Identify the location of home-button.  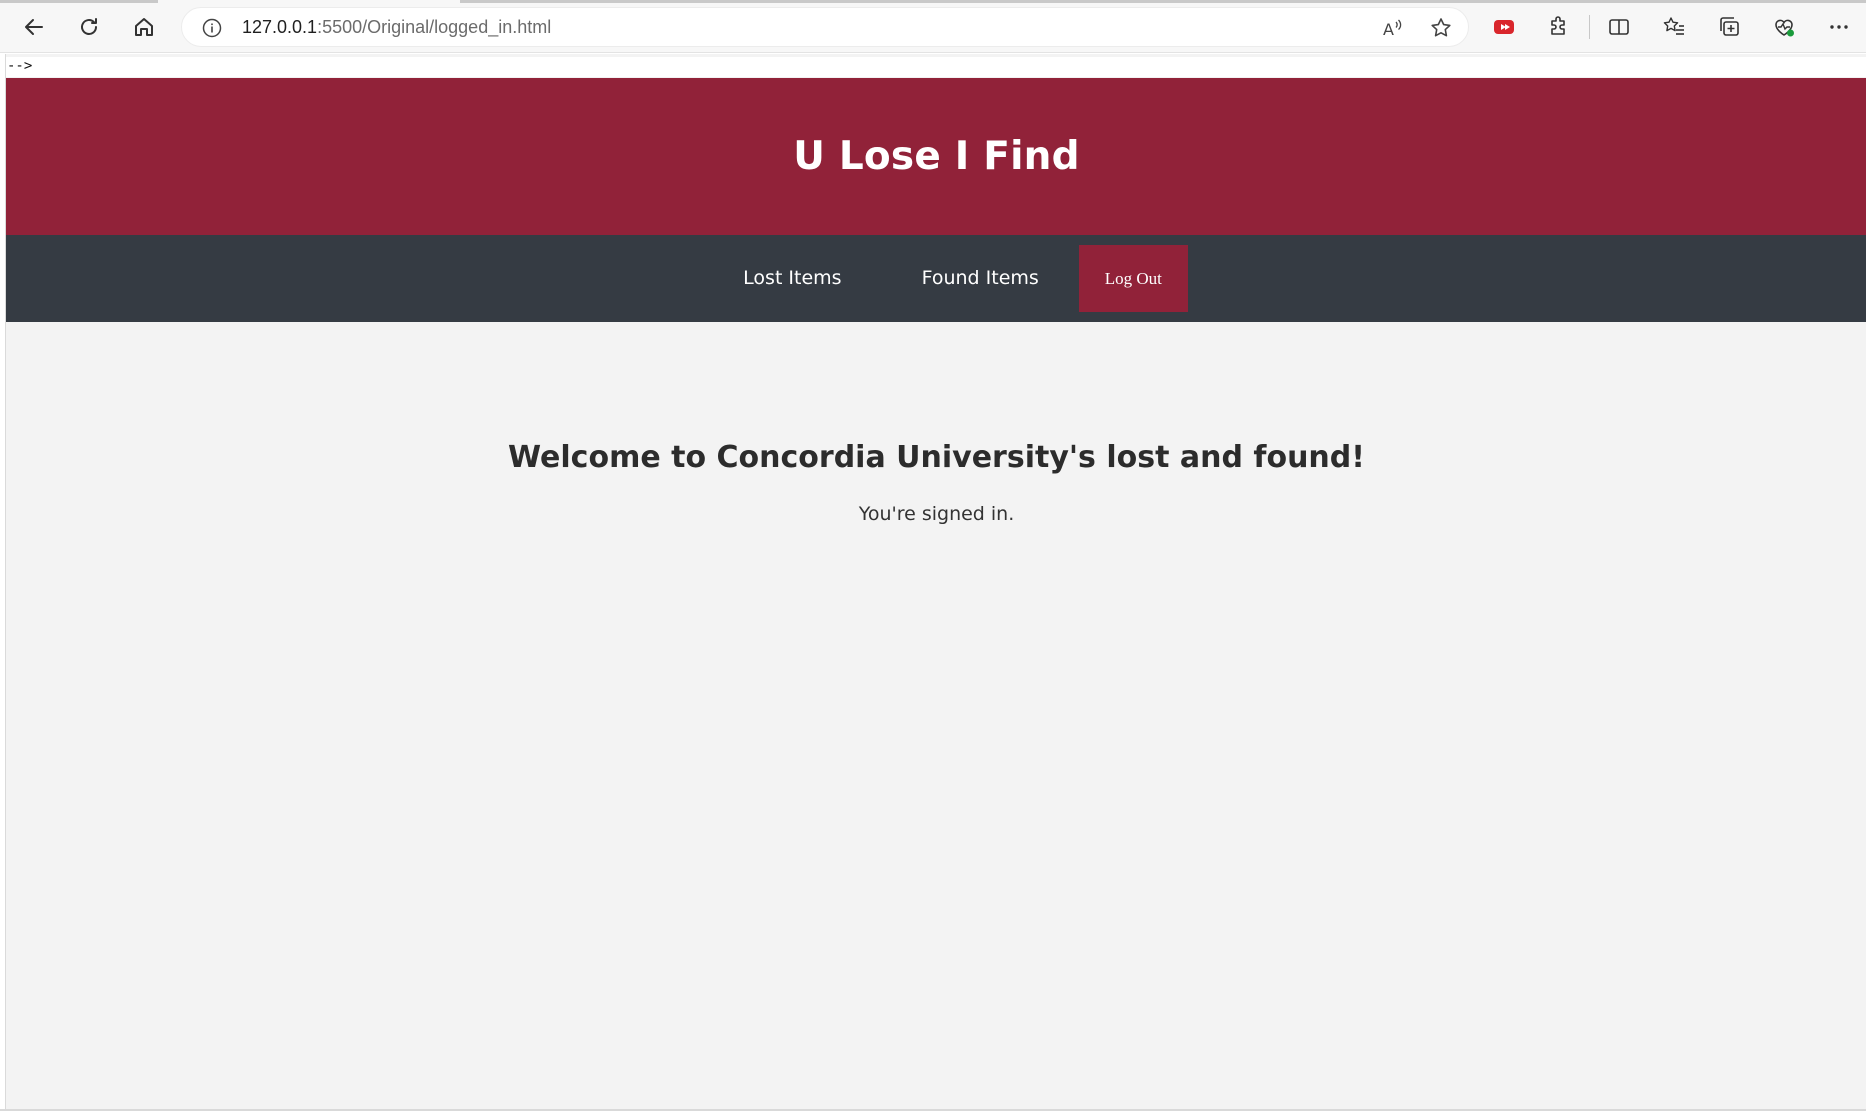
(144, 27).